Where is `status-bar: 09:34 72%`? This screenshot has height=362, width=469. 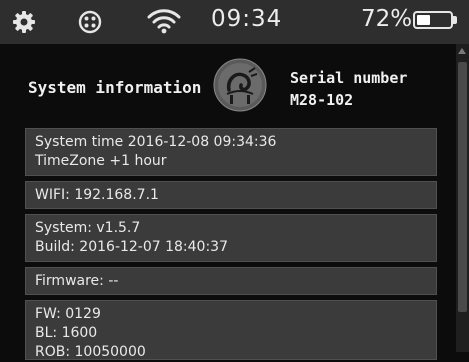 status-bar: 09:34 72% is located at coordinates (234, 22).